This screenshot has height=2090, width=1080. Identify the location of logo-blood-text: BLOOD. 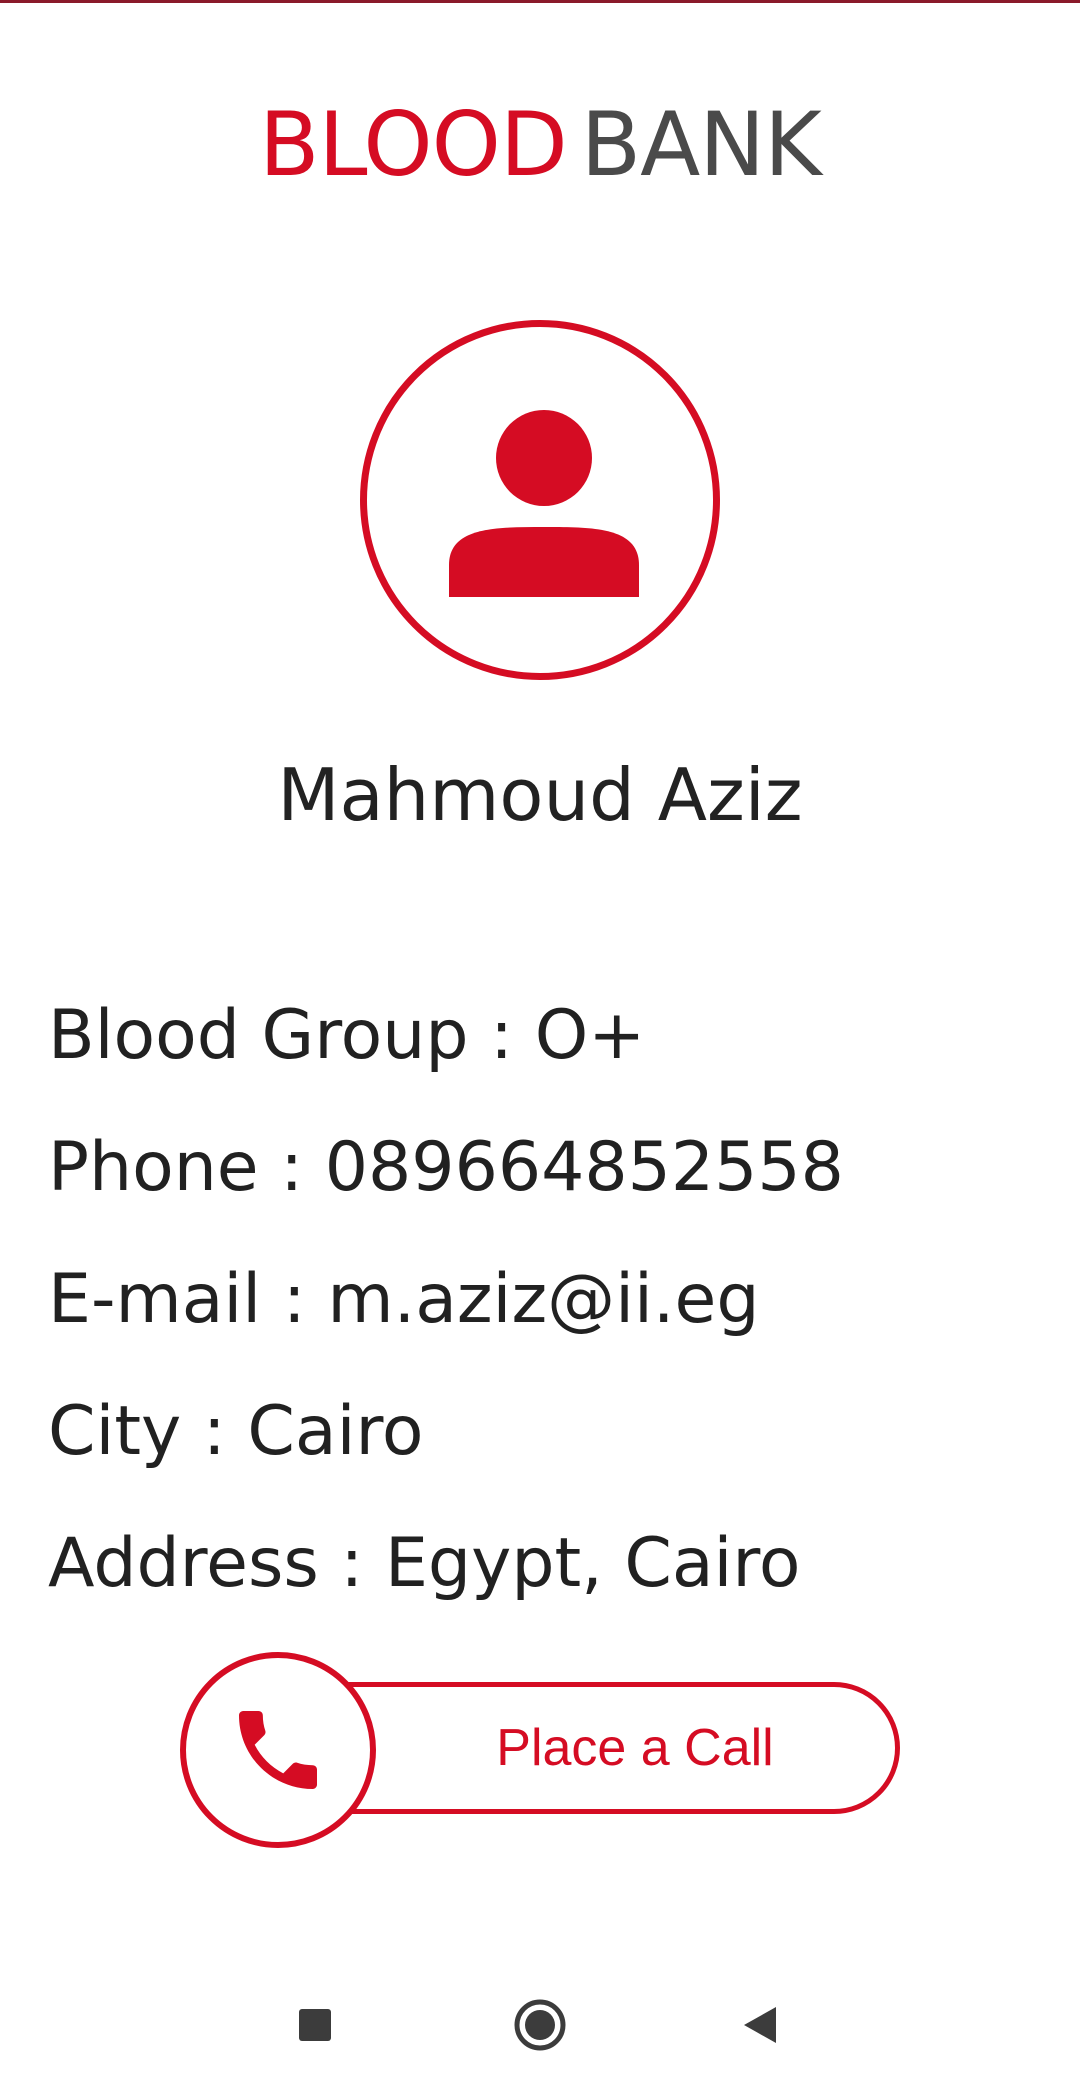
(413, 144).